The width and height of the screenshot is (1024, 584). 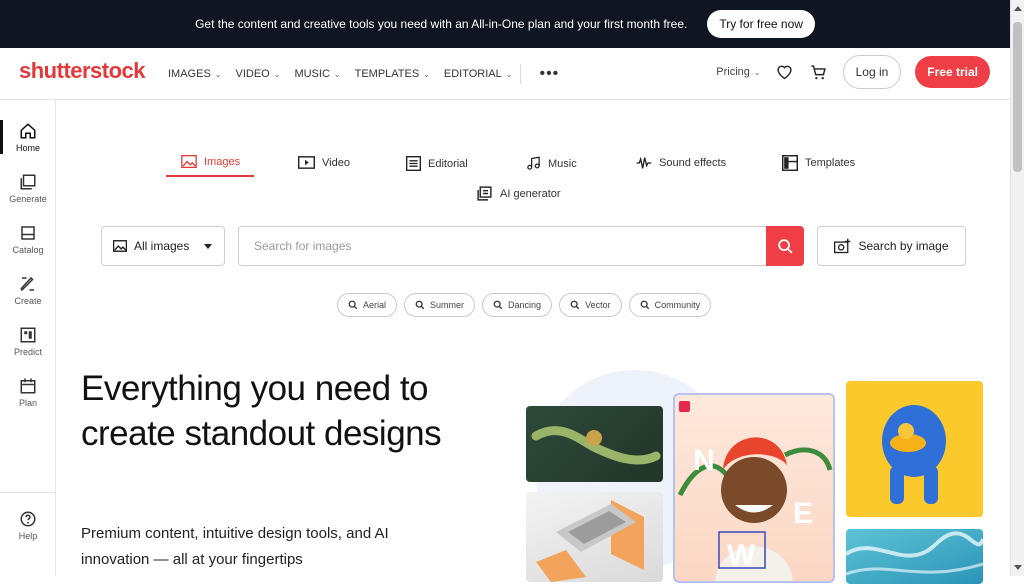 What do you see at coordinates (741, 555) in the screenshot?
I see `collage-letter-w: W` at bounding box center [741, 555].